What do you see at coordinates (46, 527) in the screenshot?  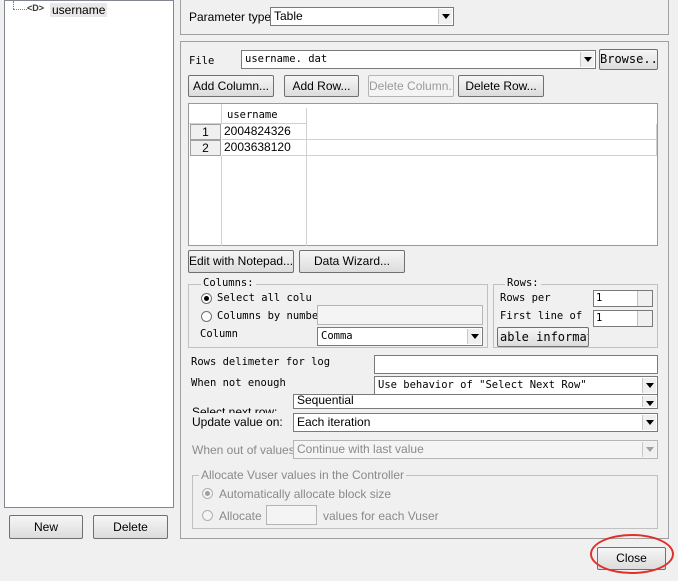 I see `new-button: New` at bounding box center [46, 527].